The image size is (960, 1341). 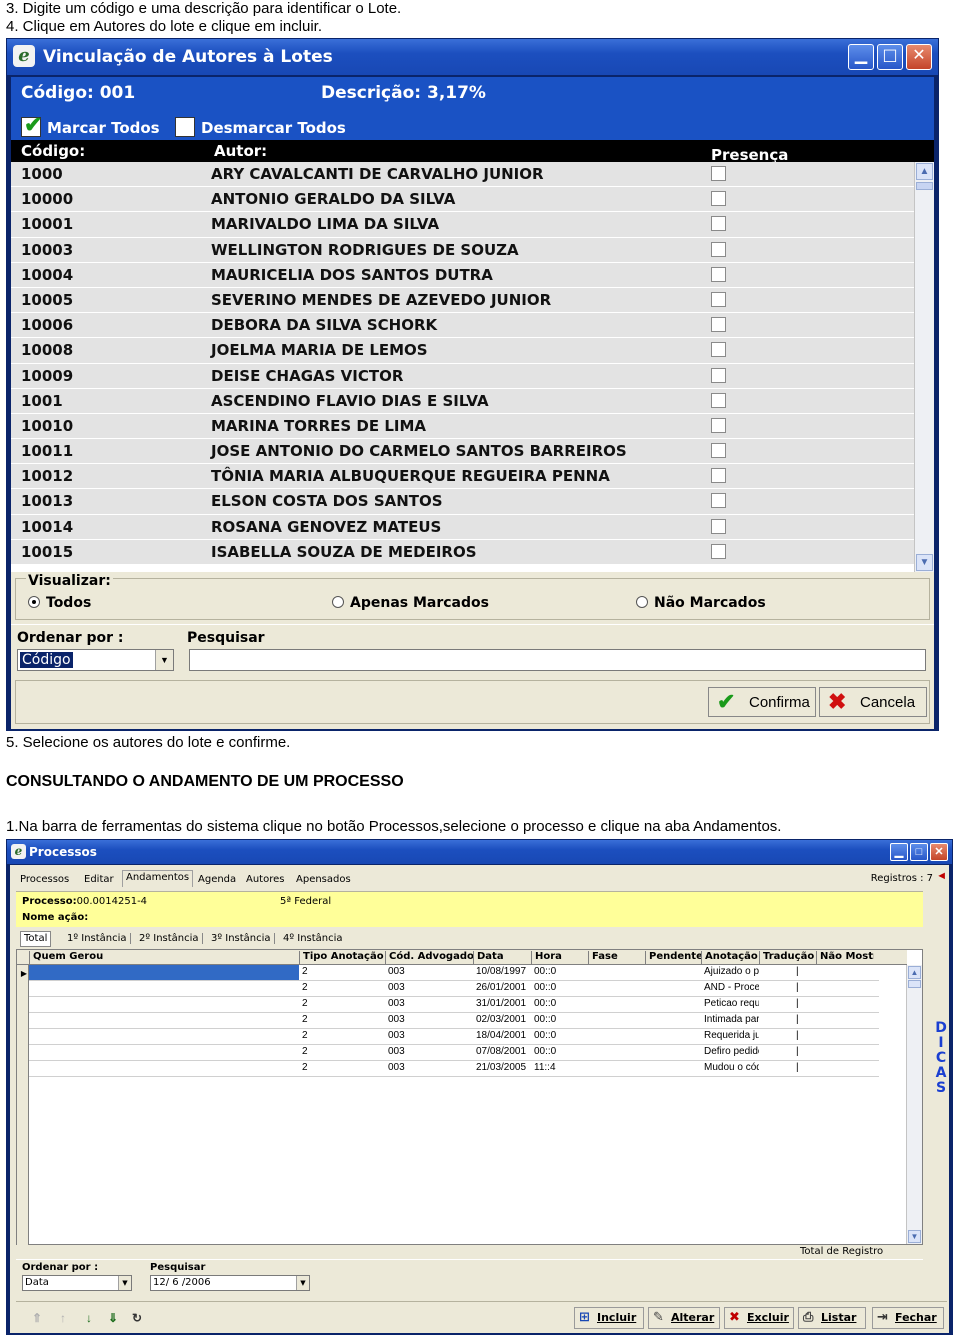 I want to click on cancel-button: ✖ Cancela, so click(x=873, y=702).